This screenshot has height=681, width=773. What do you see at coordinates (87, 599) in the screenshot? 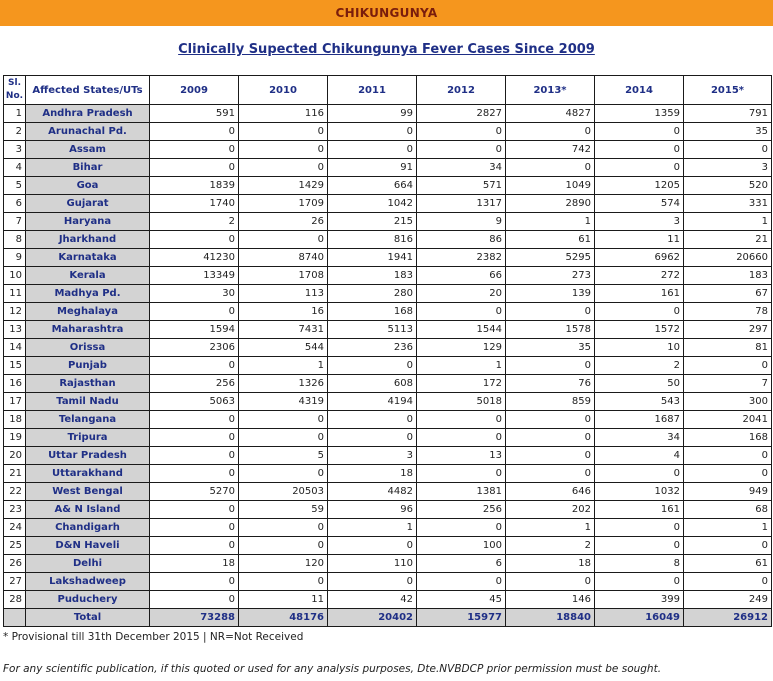
I see `state-name-cell: Puduchery` at bounding box center [87, 599].